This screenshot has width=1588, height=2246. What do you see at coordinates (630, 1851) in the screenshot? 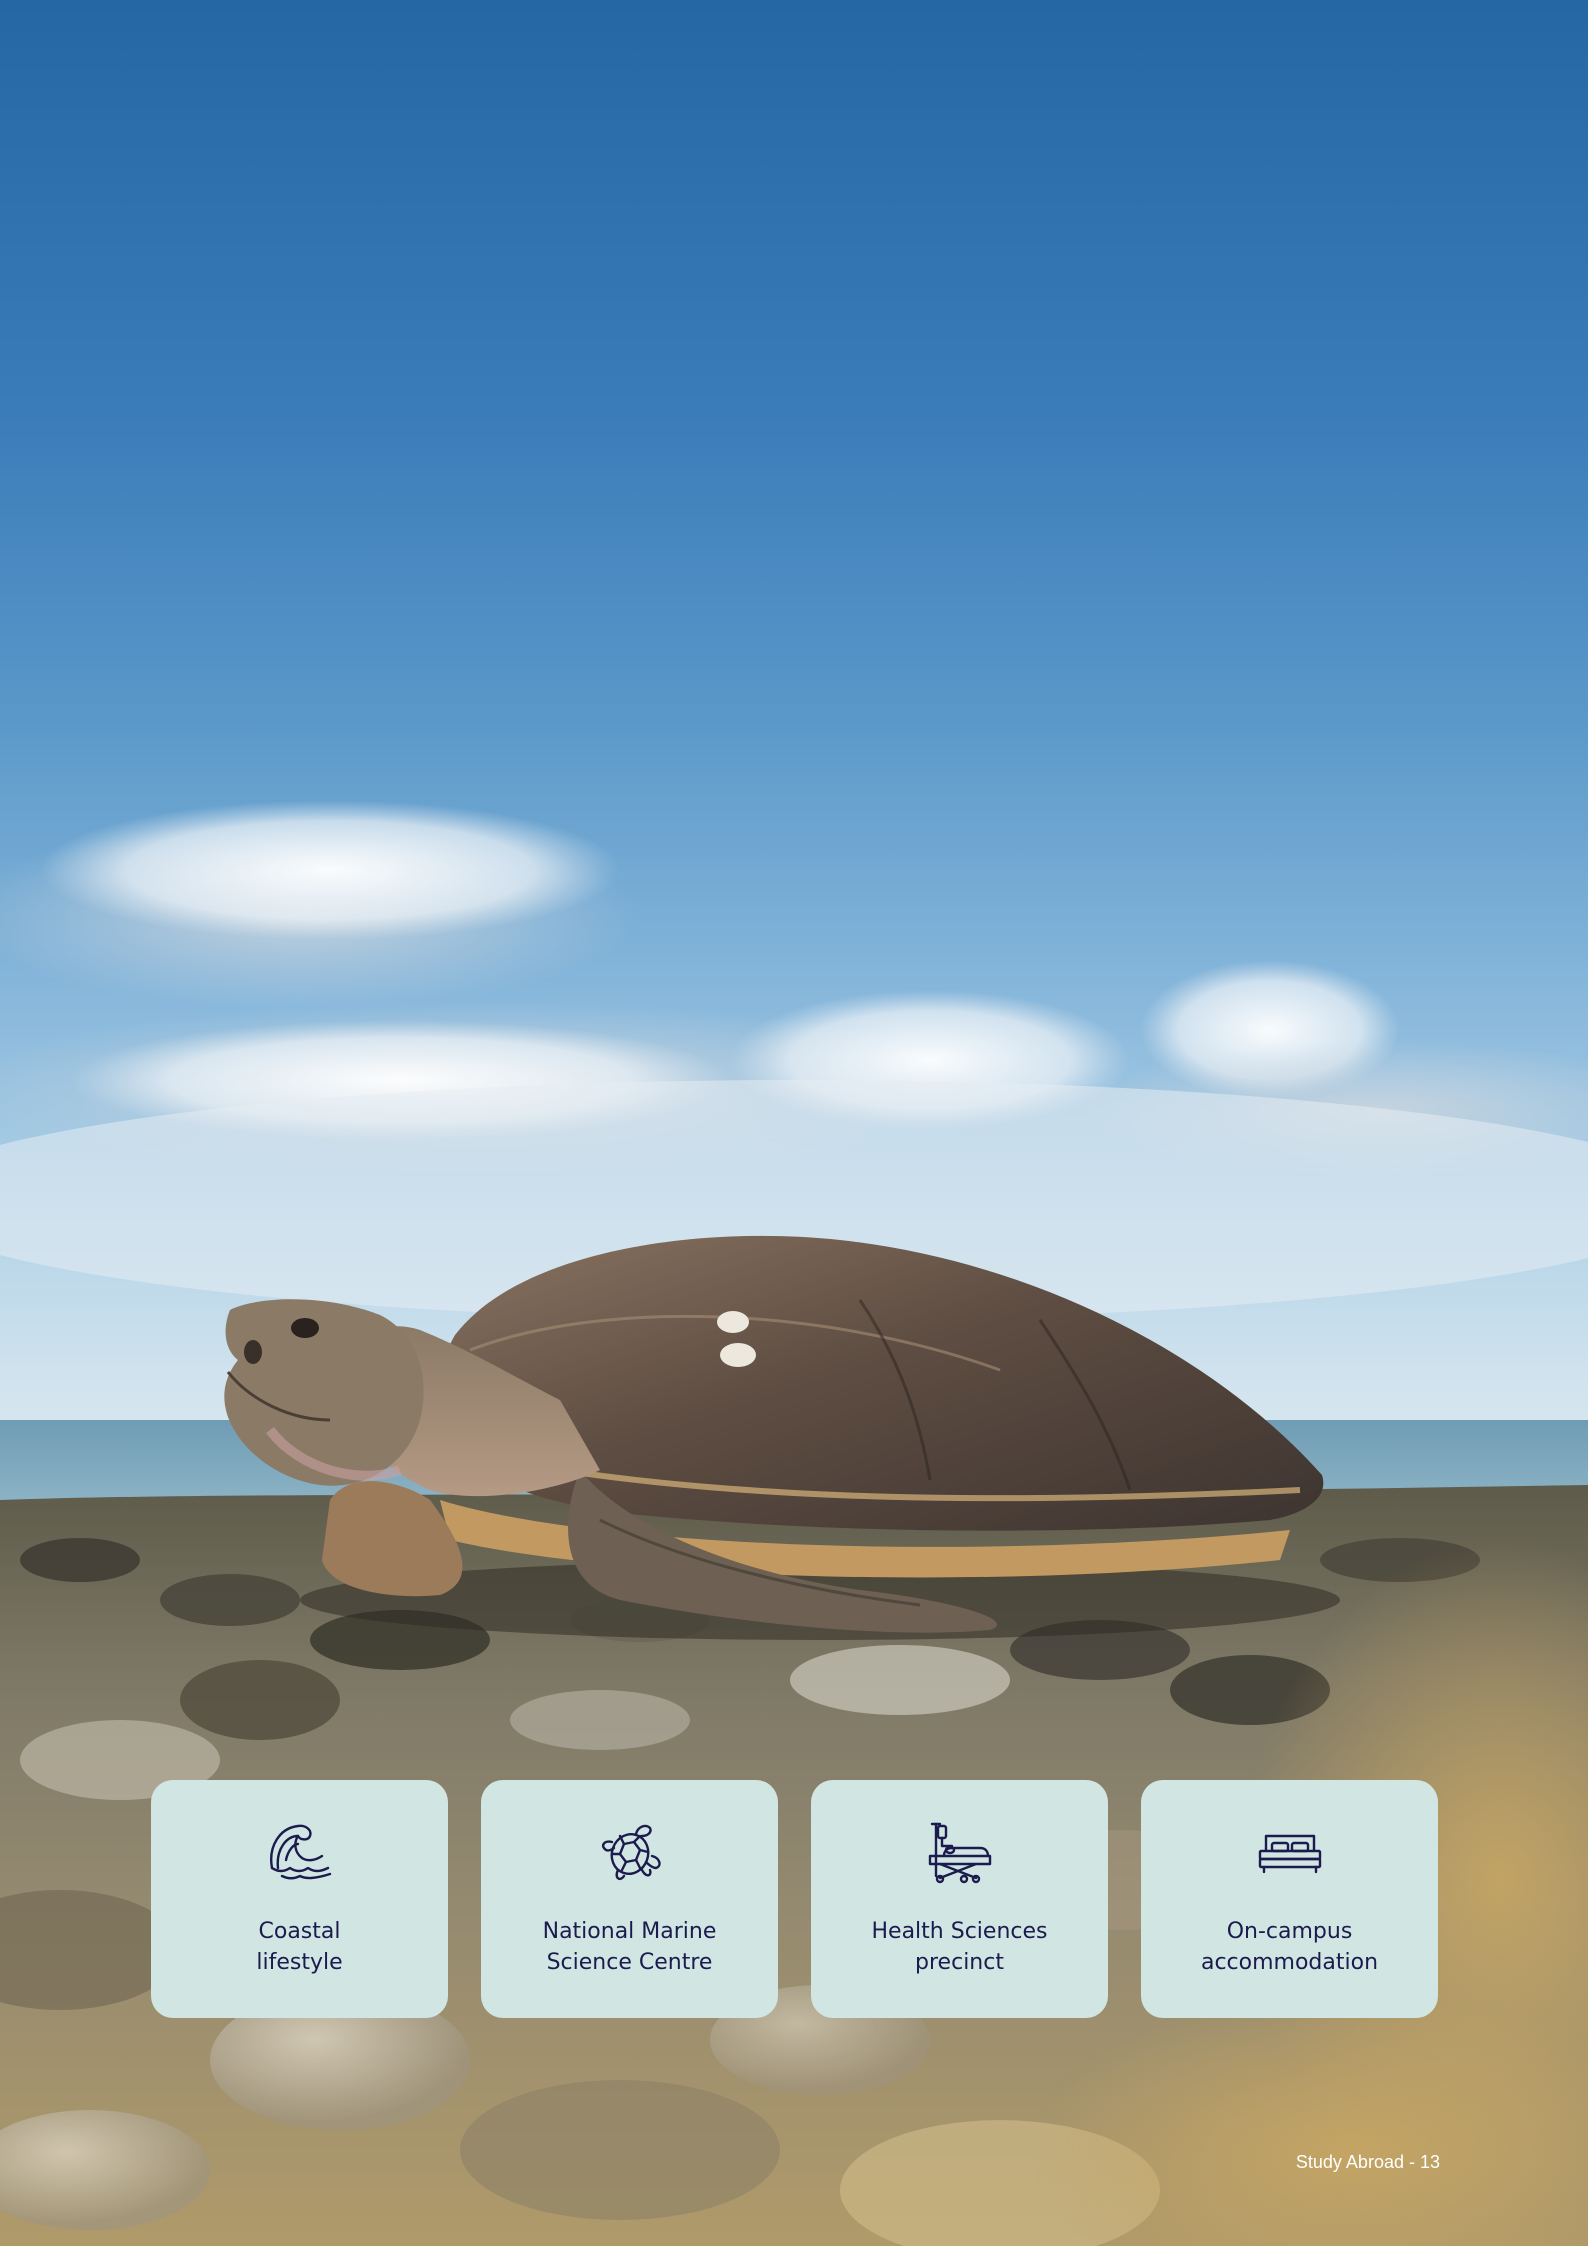
I see `turtle-icon` at bounding box center [630, 1851].